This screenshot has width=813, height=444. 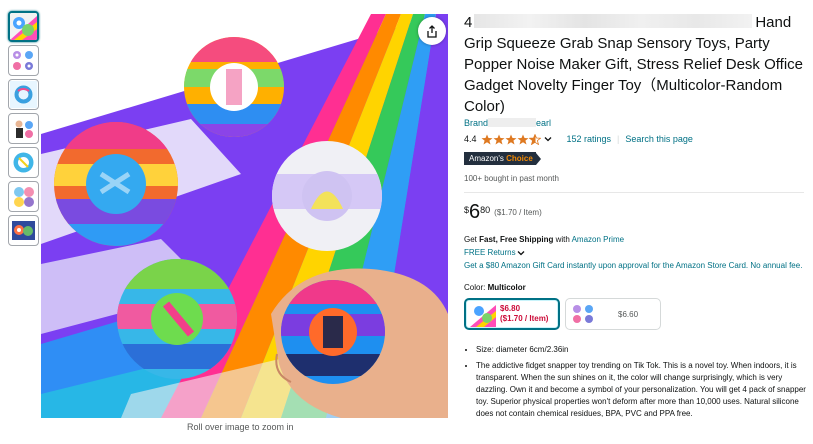 What do you see at coordinates (486, 158) in the screenshot?
I see `badge-prefix: Amazon's` at bounding box center [486, 158].